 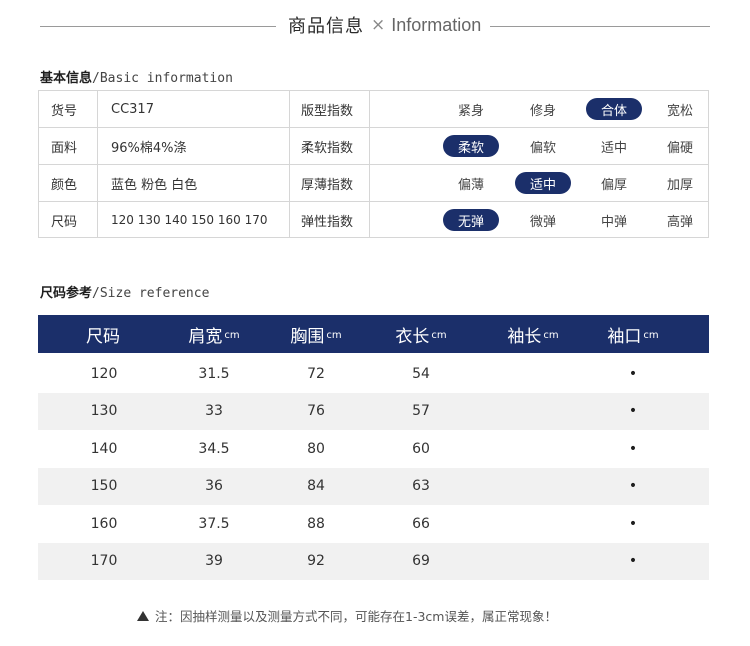 What do you see at coordinates (104, 561) in the screenshot?
I see `size-table-cell: 170` at bounding box center [104, 561].